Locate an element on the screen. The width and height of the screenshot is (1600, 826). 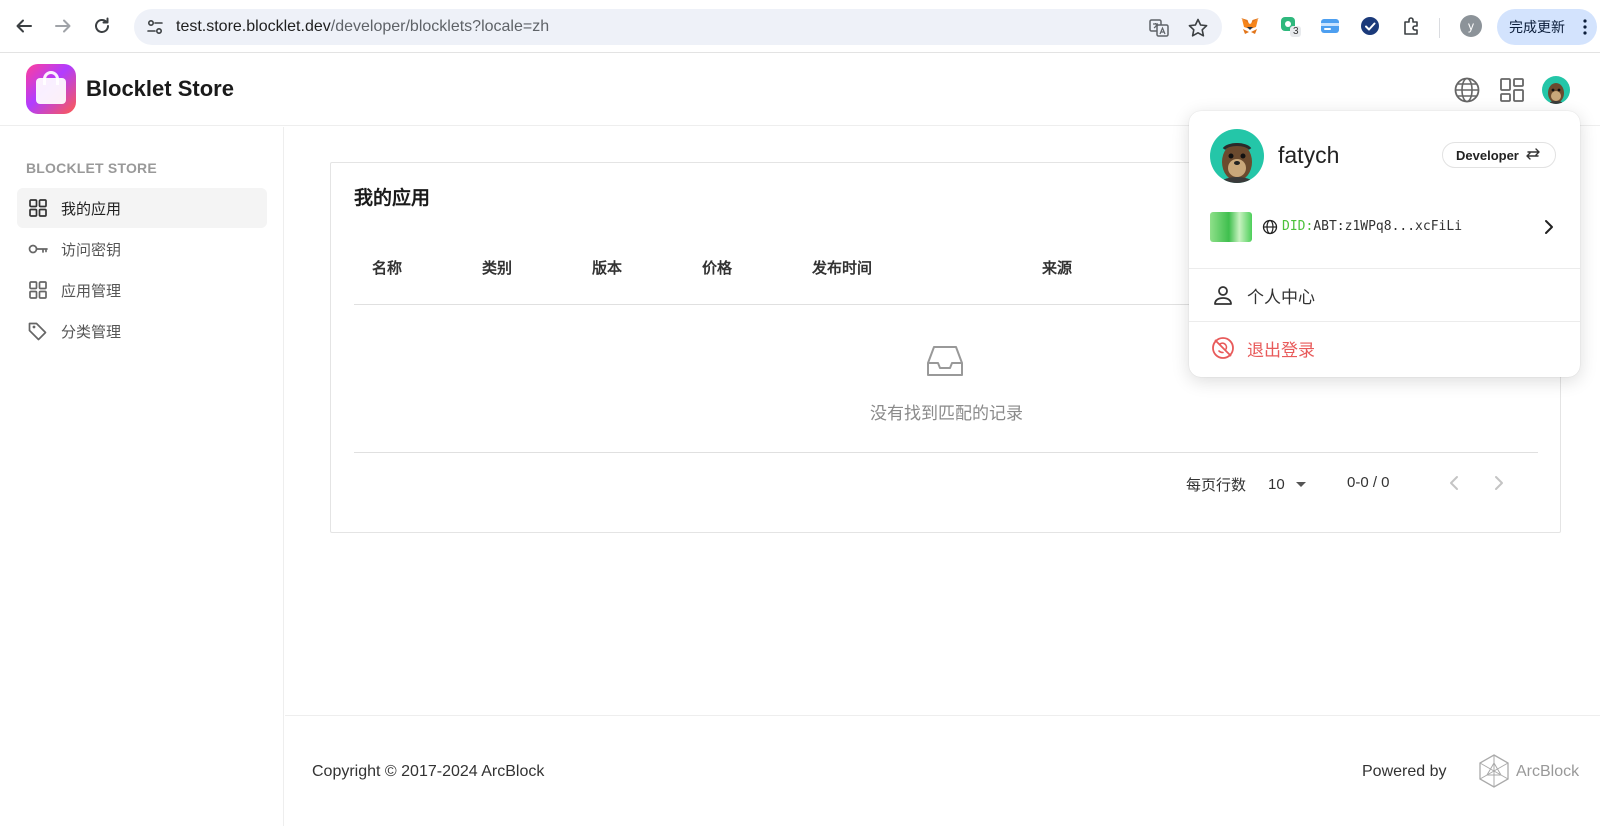
column-header-price: 价格 is located at coordinates (717, 267).